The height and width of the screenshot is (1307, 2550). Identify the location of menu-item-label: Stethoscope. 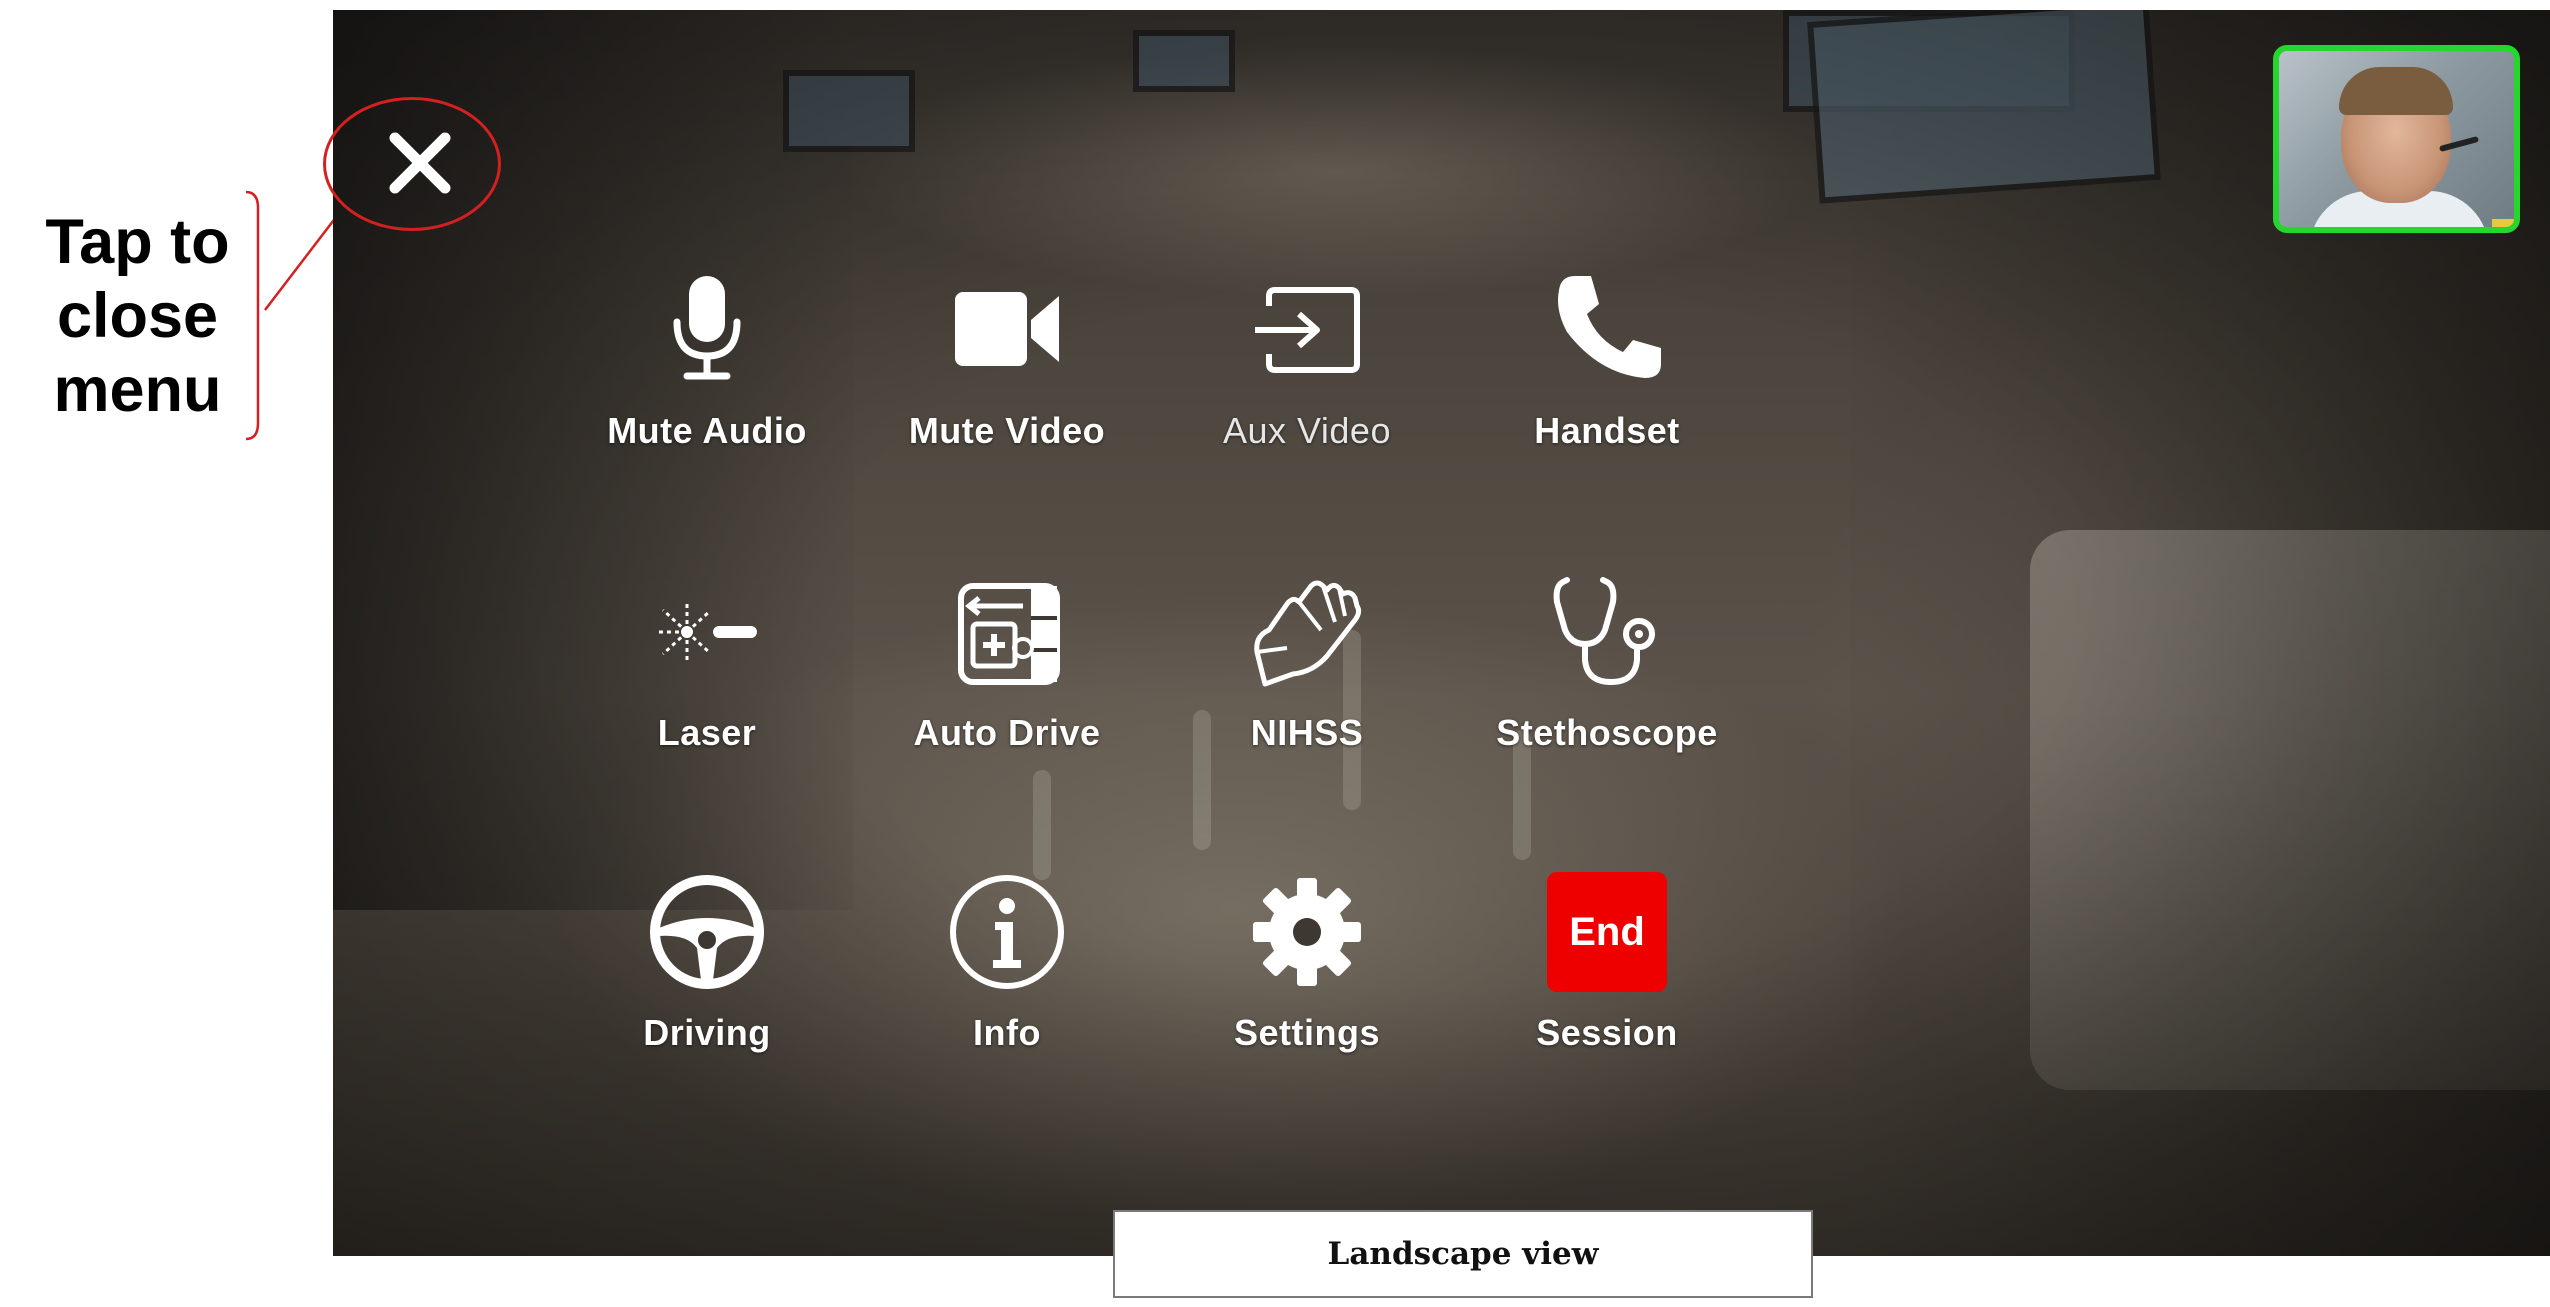
(1607, 732).